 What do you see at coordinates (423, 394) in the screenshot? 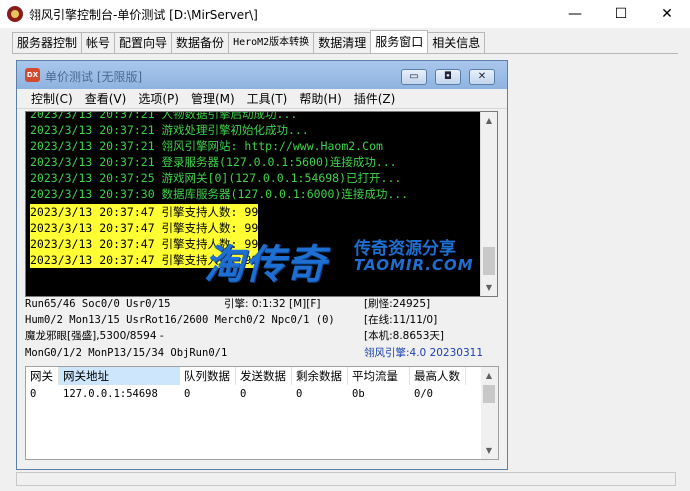
I see `table-cell: 0/0` at bounding box center [423, 394].